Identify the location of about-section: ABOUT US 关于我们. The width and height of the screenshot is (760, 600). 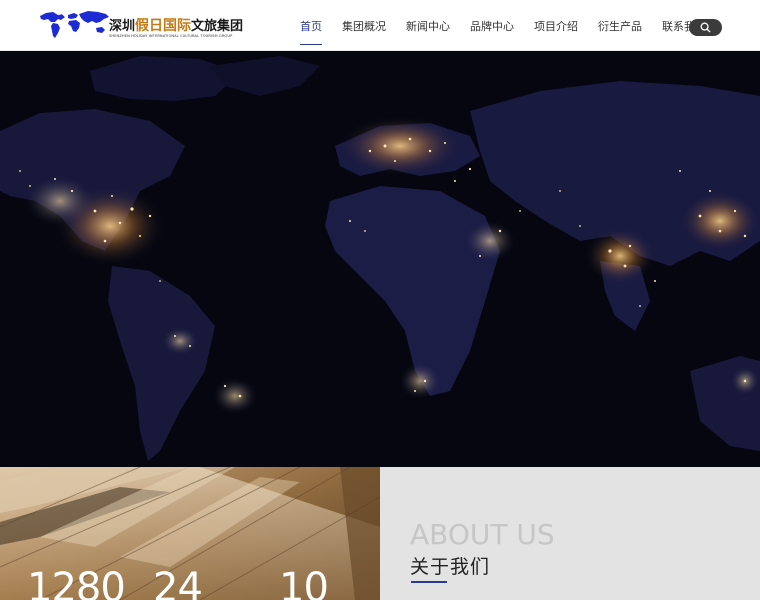
(570, 533).